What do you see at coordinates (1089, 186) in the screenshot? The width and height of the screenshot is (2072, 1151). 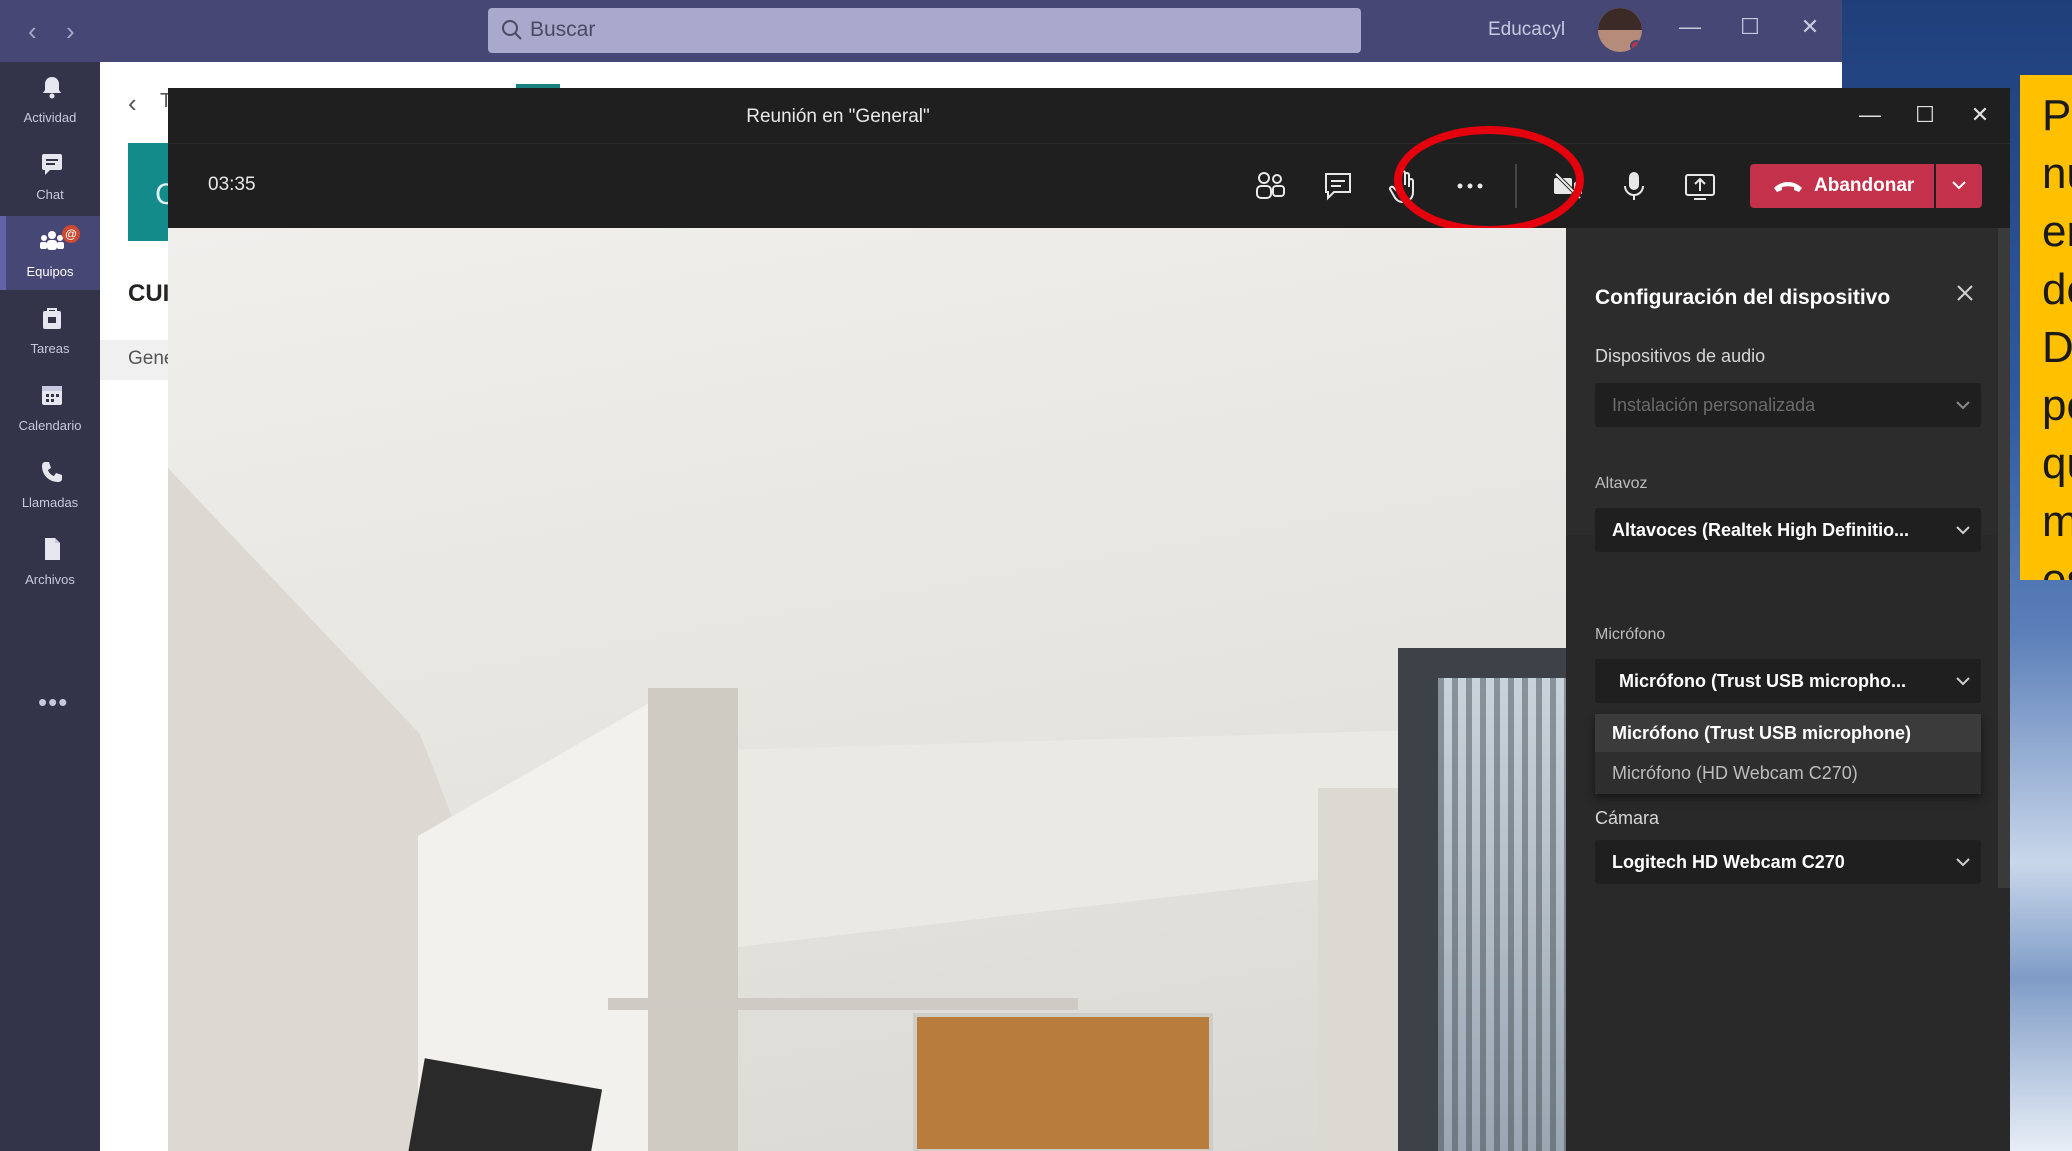 I see `meeting-toolbar: 03:35 Abandonar` at bounding box center [1089, 186].